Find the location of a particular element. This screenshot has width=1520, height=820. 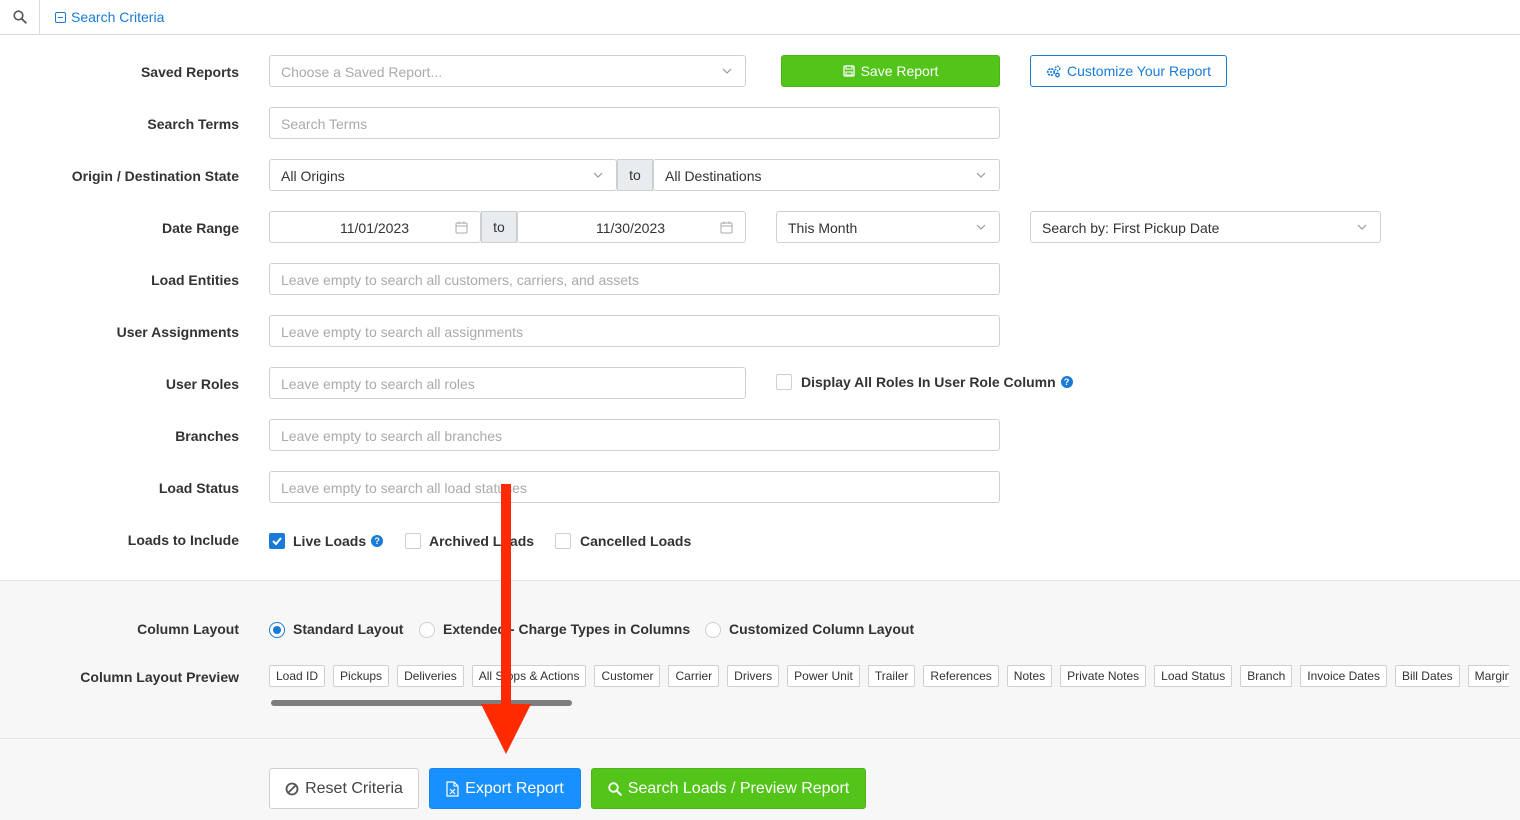

save-icon is located at coordinates (848, 71).